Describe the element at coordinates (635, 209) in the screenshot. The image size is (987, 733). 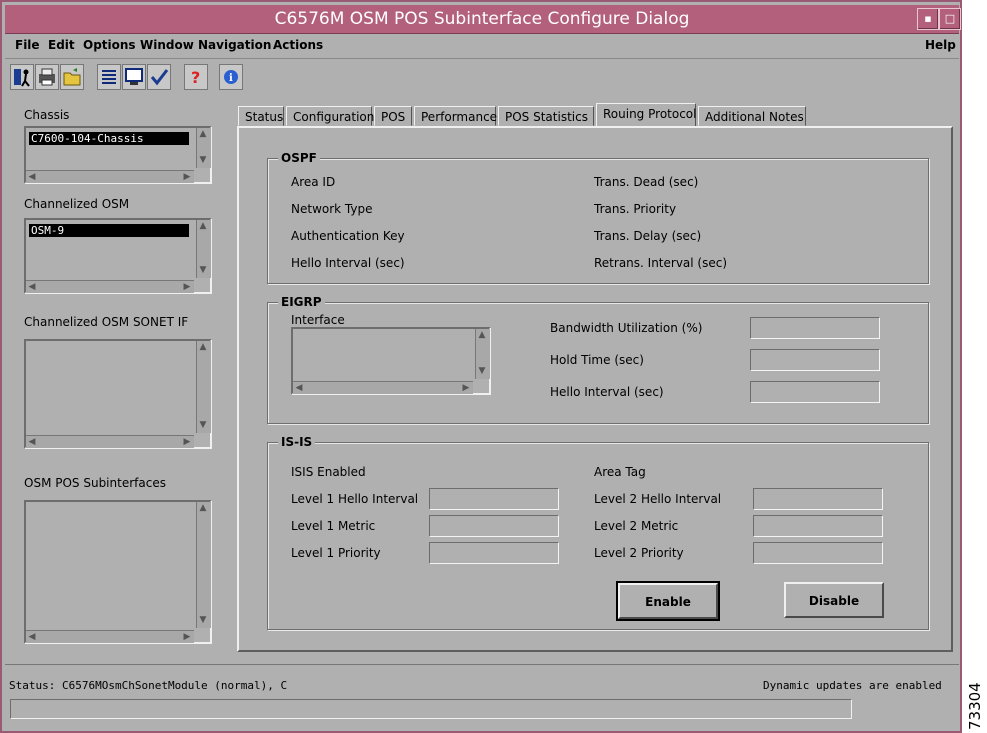
I see `ospf-trans-priority-label: Trans. Priority` at that location.